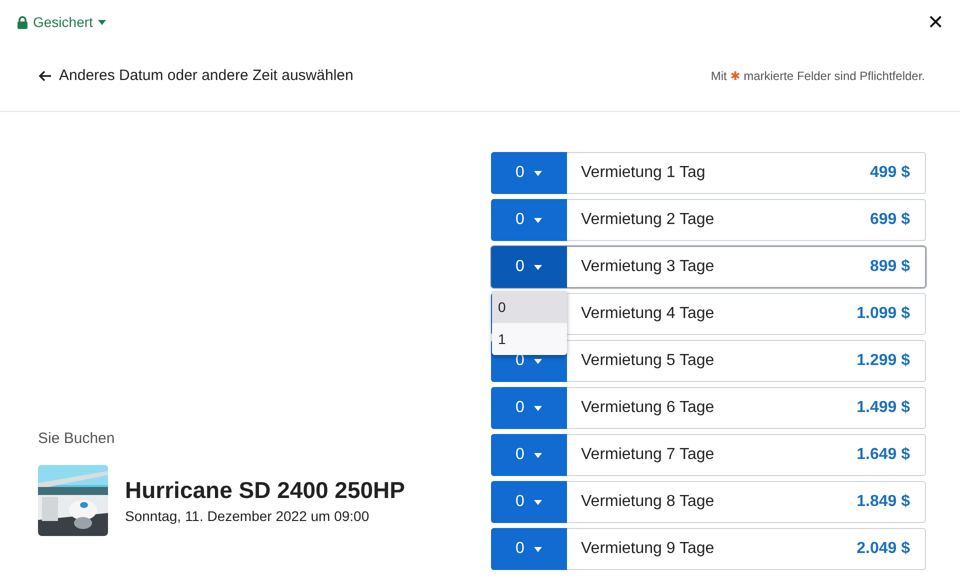 The height and width of the screenshot is (578, 960). I want to click on rate-price: 499 $, so click(890, 173).